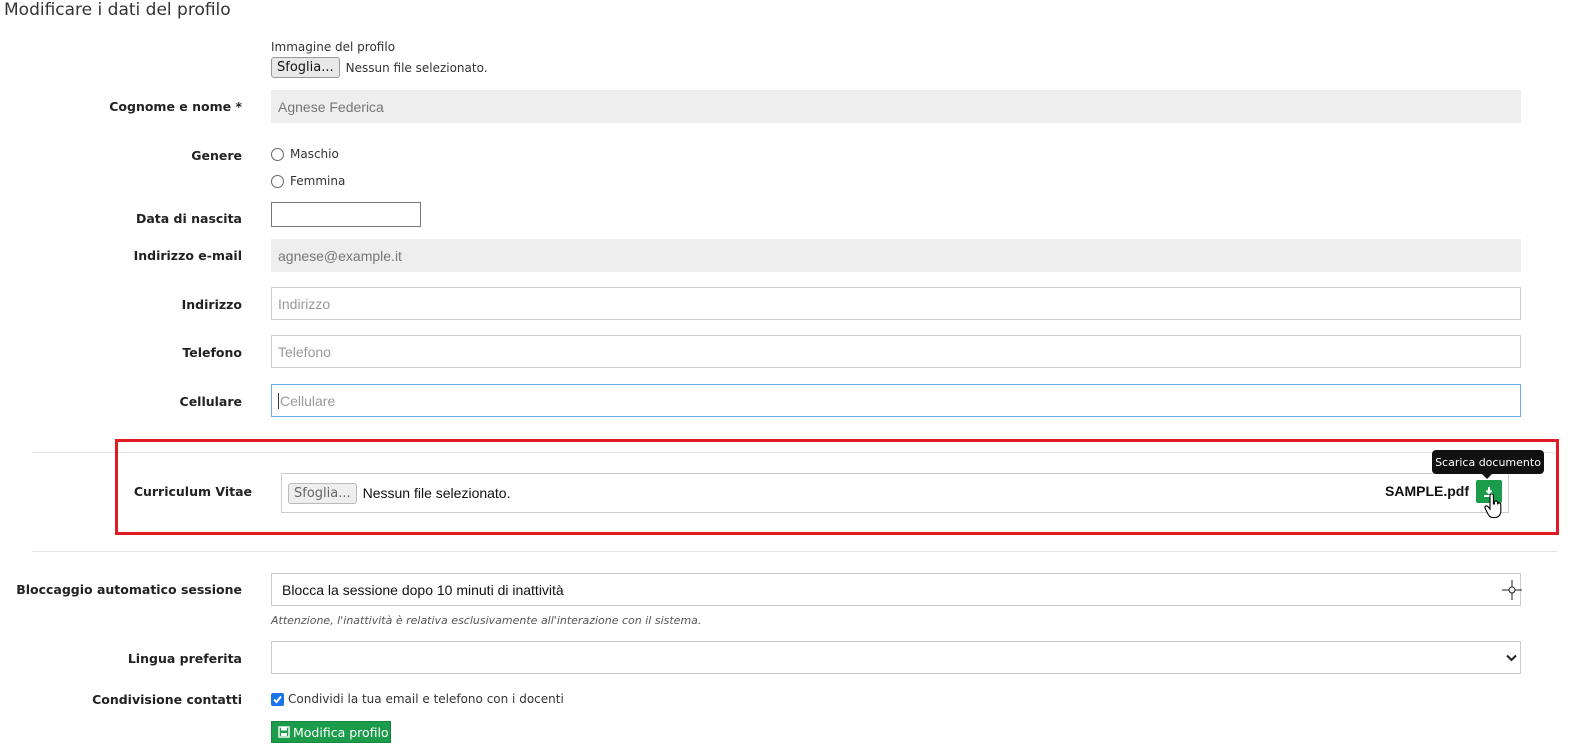 This screenshot has height=754, width=1585. I want to click on phone-placeholder: Telefono, so click(304, 351).